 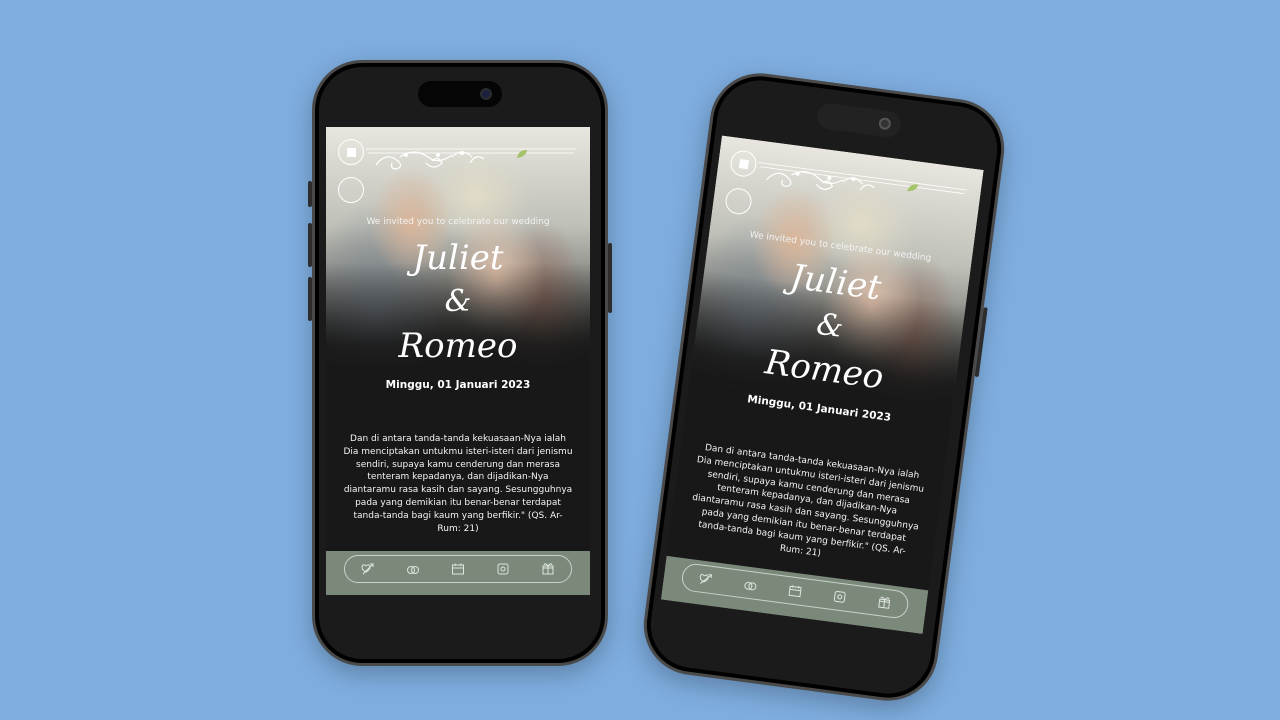 I want to click on invite-text: We invited you to celebrate our wedding, so click(x=458, y=222).